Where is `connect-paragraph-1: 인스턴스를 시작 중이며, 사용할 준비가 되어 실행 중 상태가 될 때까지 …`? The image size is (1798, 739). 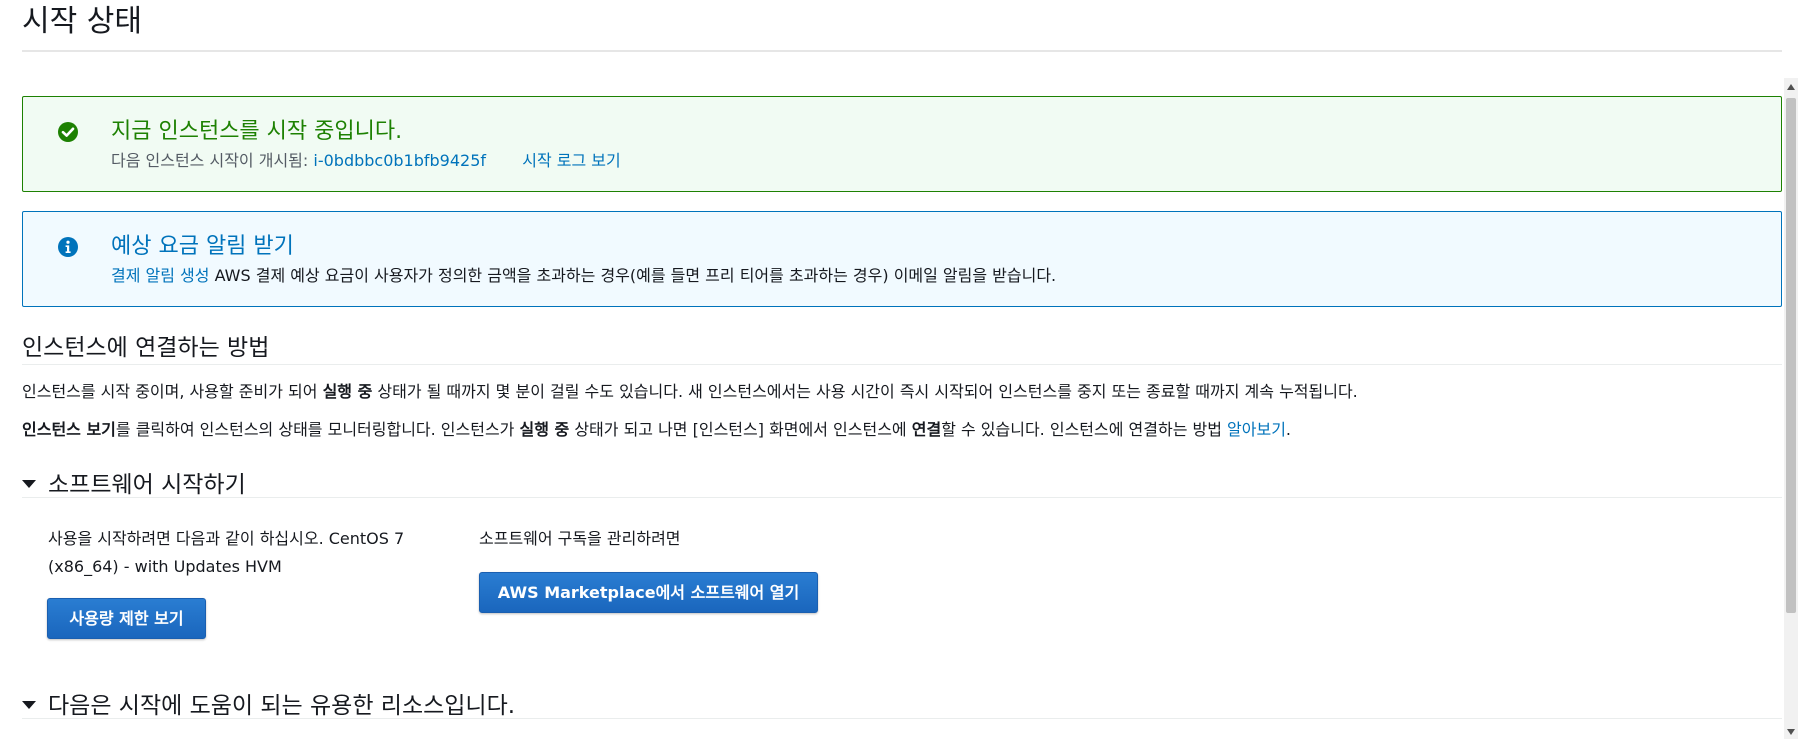
connect-paragraph-1: 인스턴스를 시작 중이며, 사용할 준비가 되어 실행 중 상태가 될 때까지 … is located at coordinates (690, 390).